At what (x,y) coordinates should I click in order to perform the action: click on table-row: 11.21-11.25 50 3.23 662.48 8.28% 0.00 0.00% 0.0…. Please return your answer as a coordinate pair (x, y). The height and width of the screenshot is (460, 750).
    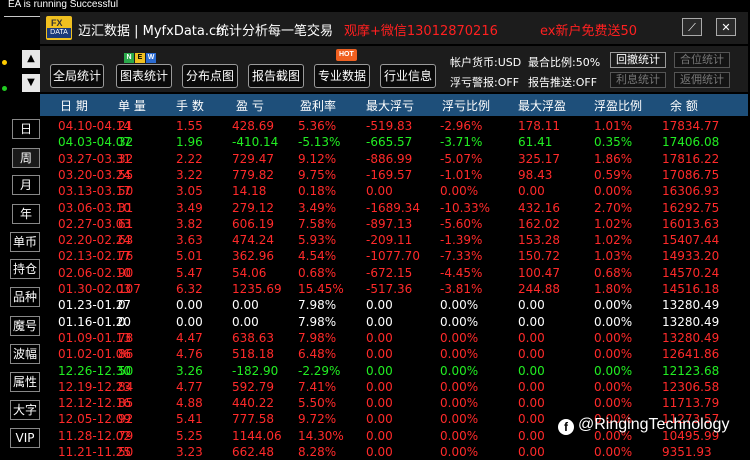
    Looking at the image, I should click on (394, 452).